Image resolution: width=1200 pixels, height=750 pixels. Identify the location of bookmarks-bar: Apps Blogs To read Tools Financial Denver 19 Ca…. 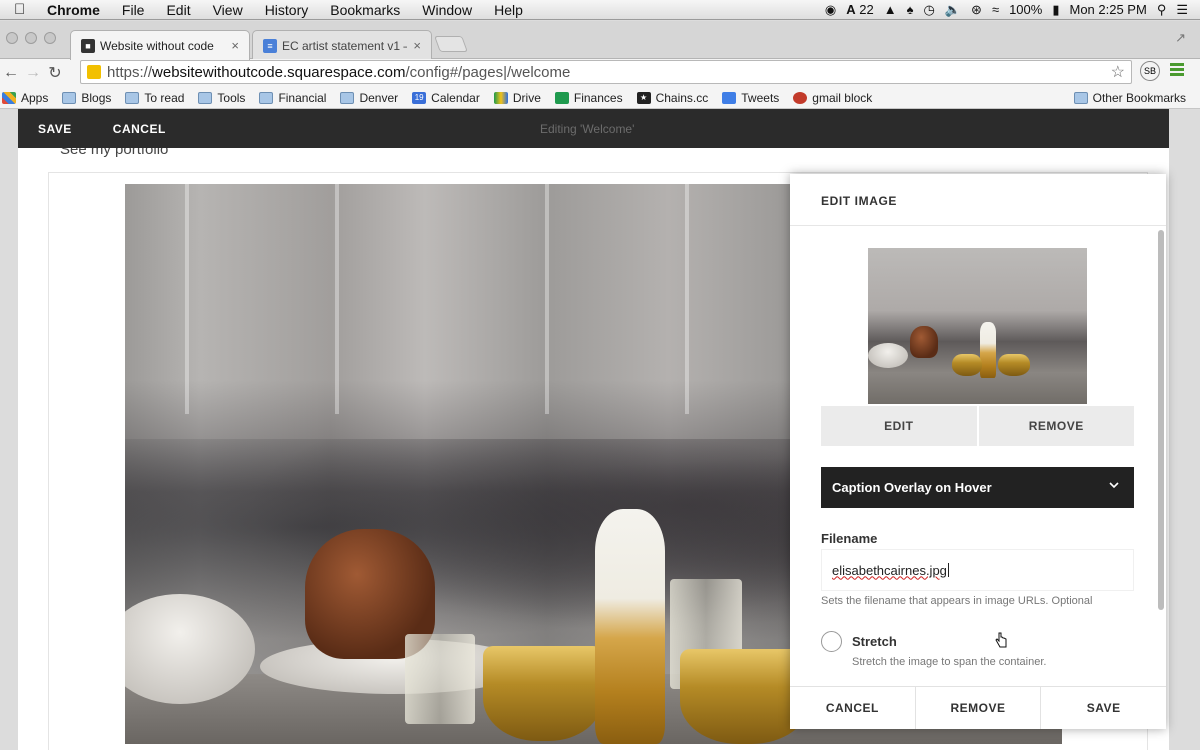
(600, 98).